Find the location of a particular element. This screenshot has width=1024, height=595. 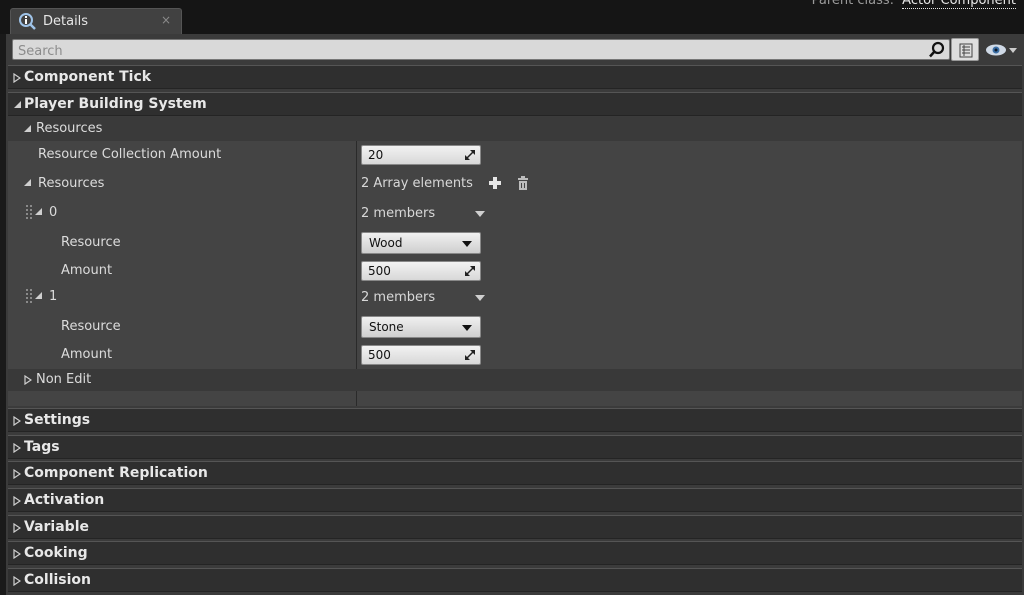

view-options-eye-icon is located at coordinates (1002, 50).